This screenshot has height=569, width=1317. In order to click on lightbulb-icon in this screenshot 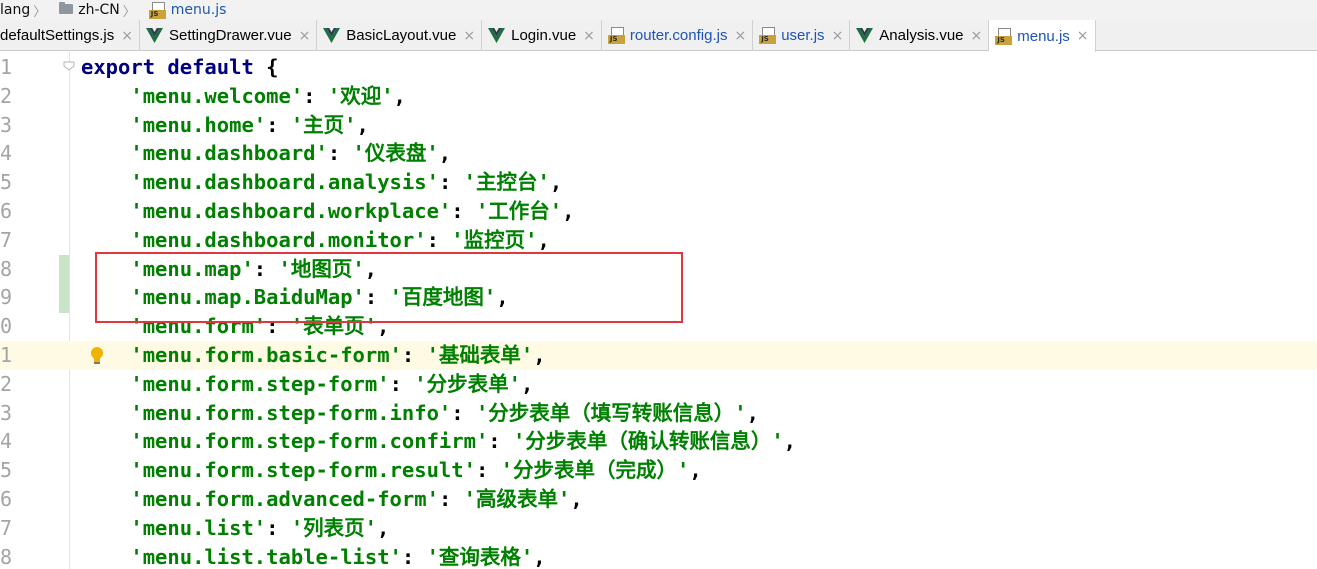, I will do `click(97, 356)`.